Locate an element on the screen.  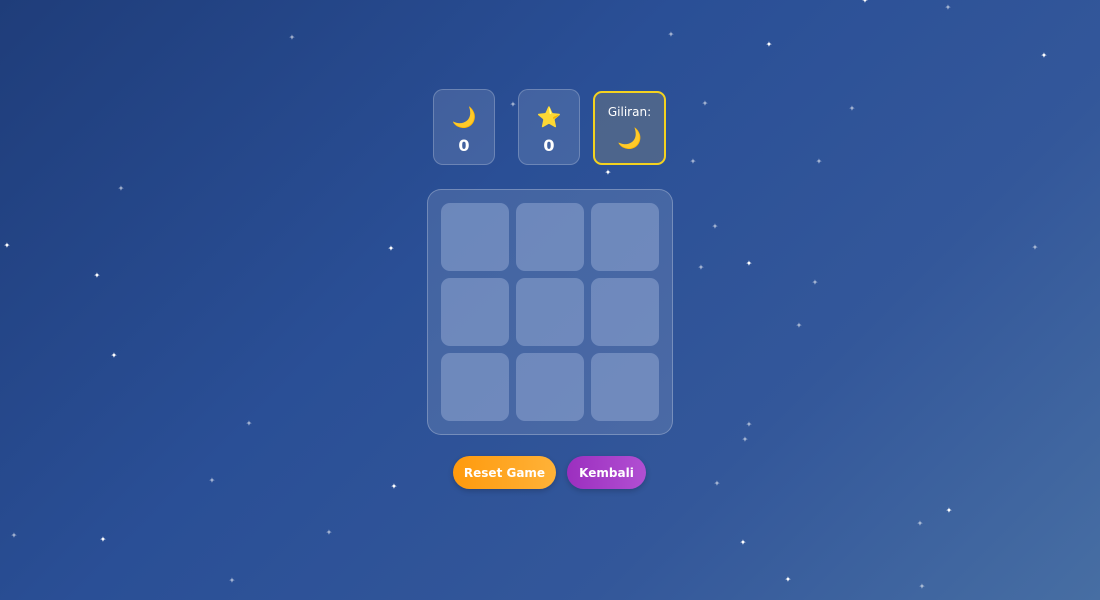
background-star-27: ✦ is located at coordinates (212, 480).